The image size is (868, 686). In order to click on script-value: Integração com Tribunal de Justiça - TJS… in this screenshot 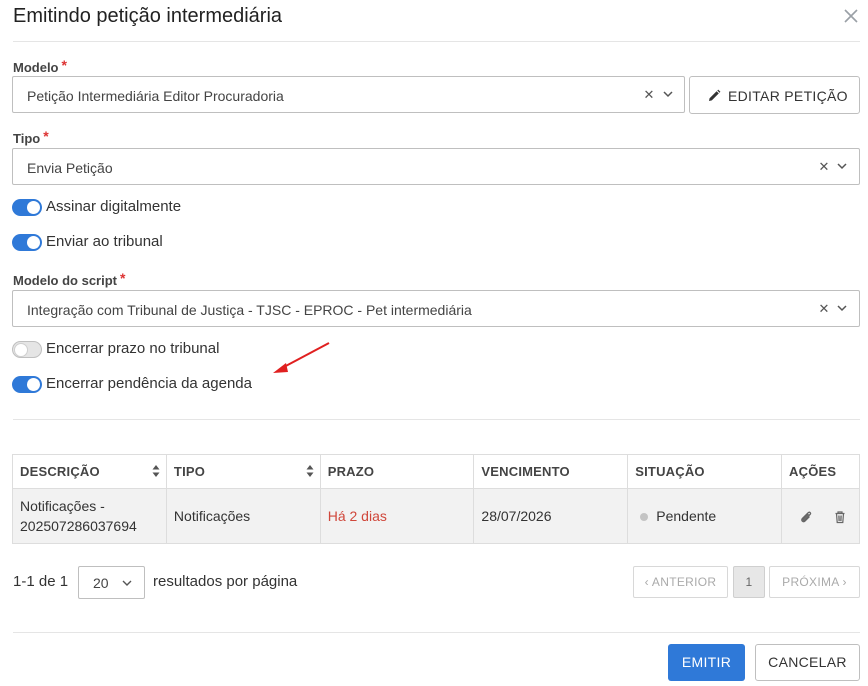, I will do `click(249, 310)`.